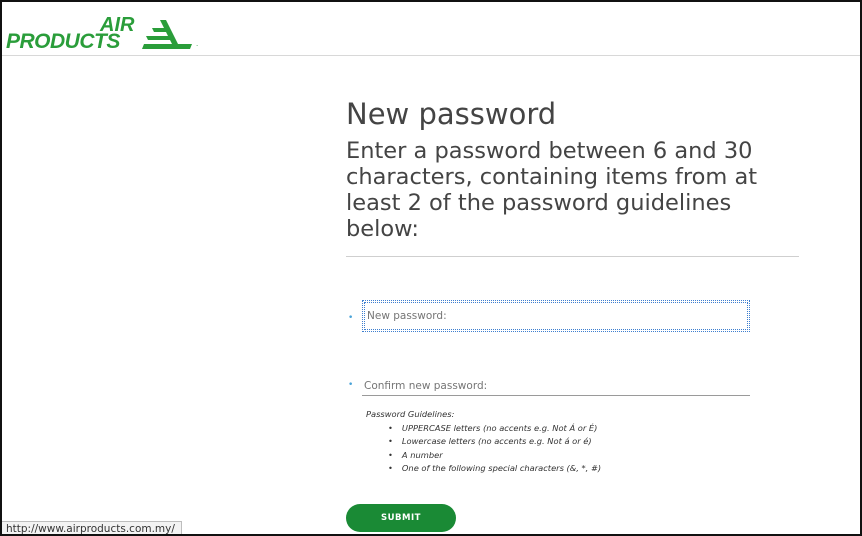  I want to click on logo-trademark: ., so click(197, 44).